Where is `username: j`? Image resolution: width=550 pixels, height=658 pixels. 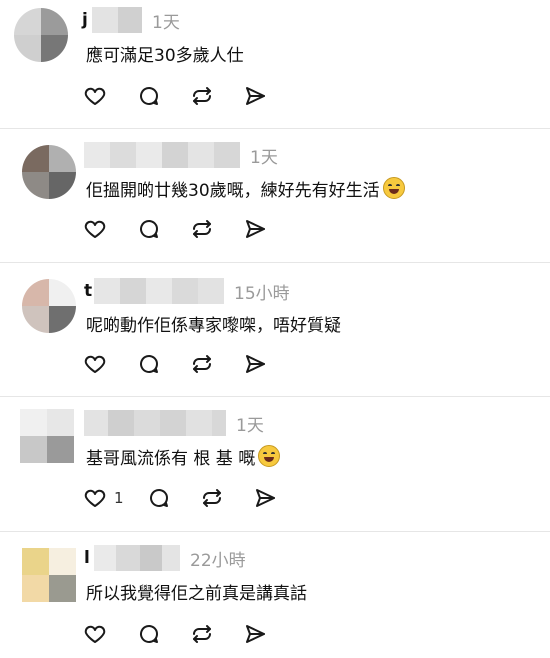
username: j is located at coordinates (87, 20).